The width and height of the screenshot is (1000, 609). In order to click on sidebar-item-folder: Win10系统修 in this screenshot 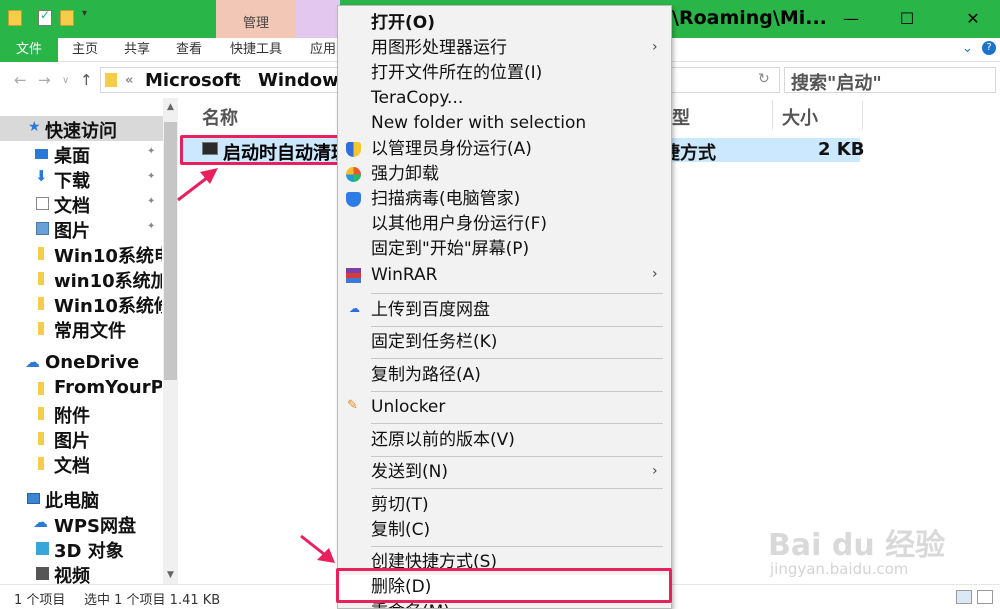, I will do `click(81, 304)`.